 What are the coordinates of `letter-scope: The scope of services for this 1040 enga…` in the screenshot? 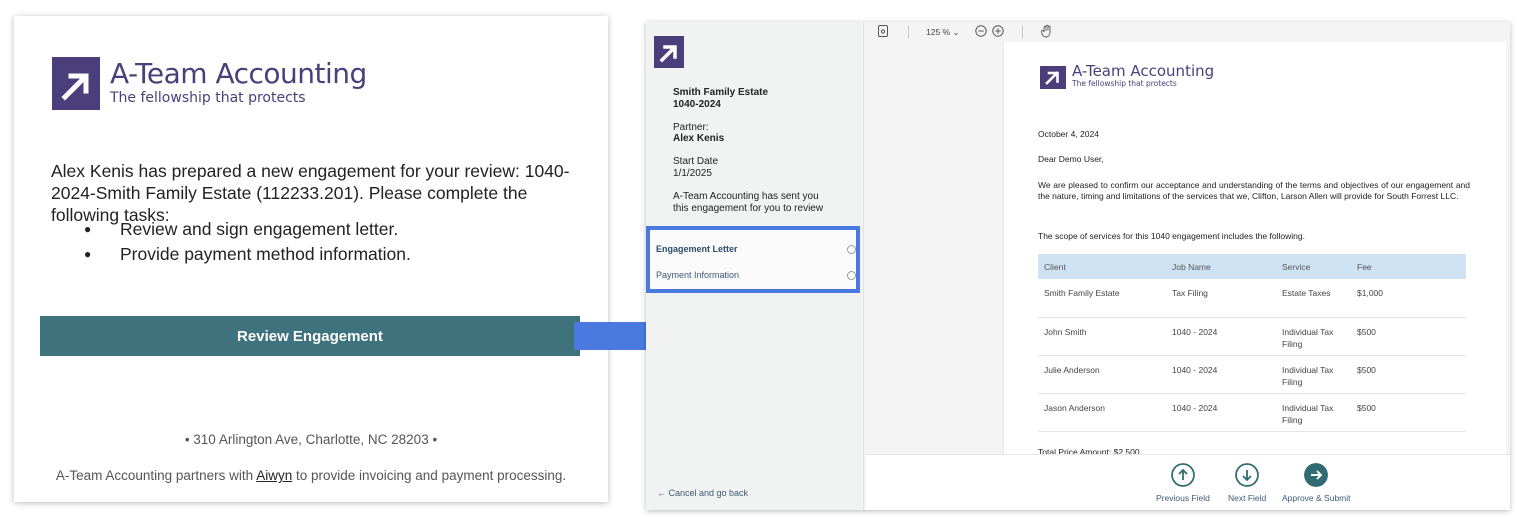 It's located at (1171, 236).